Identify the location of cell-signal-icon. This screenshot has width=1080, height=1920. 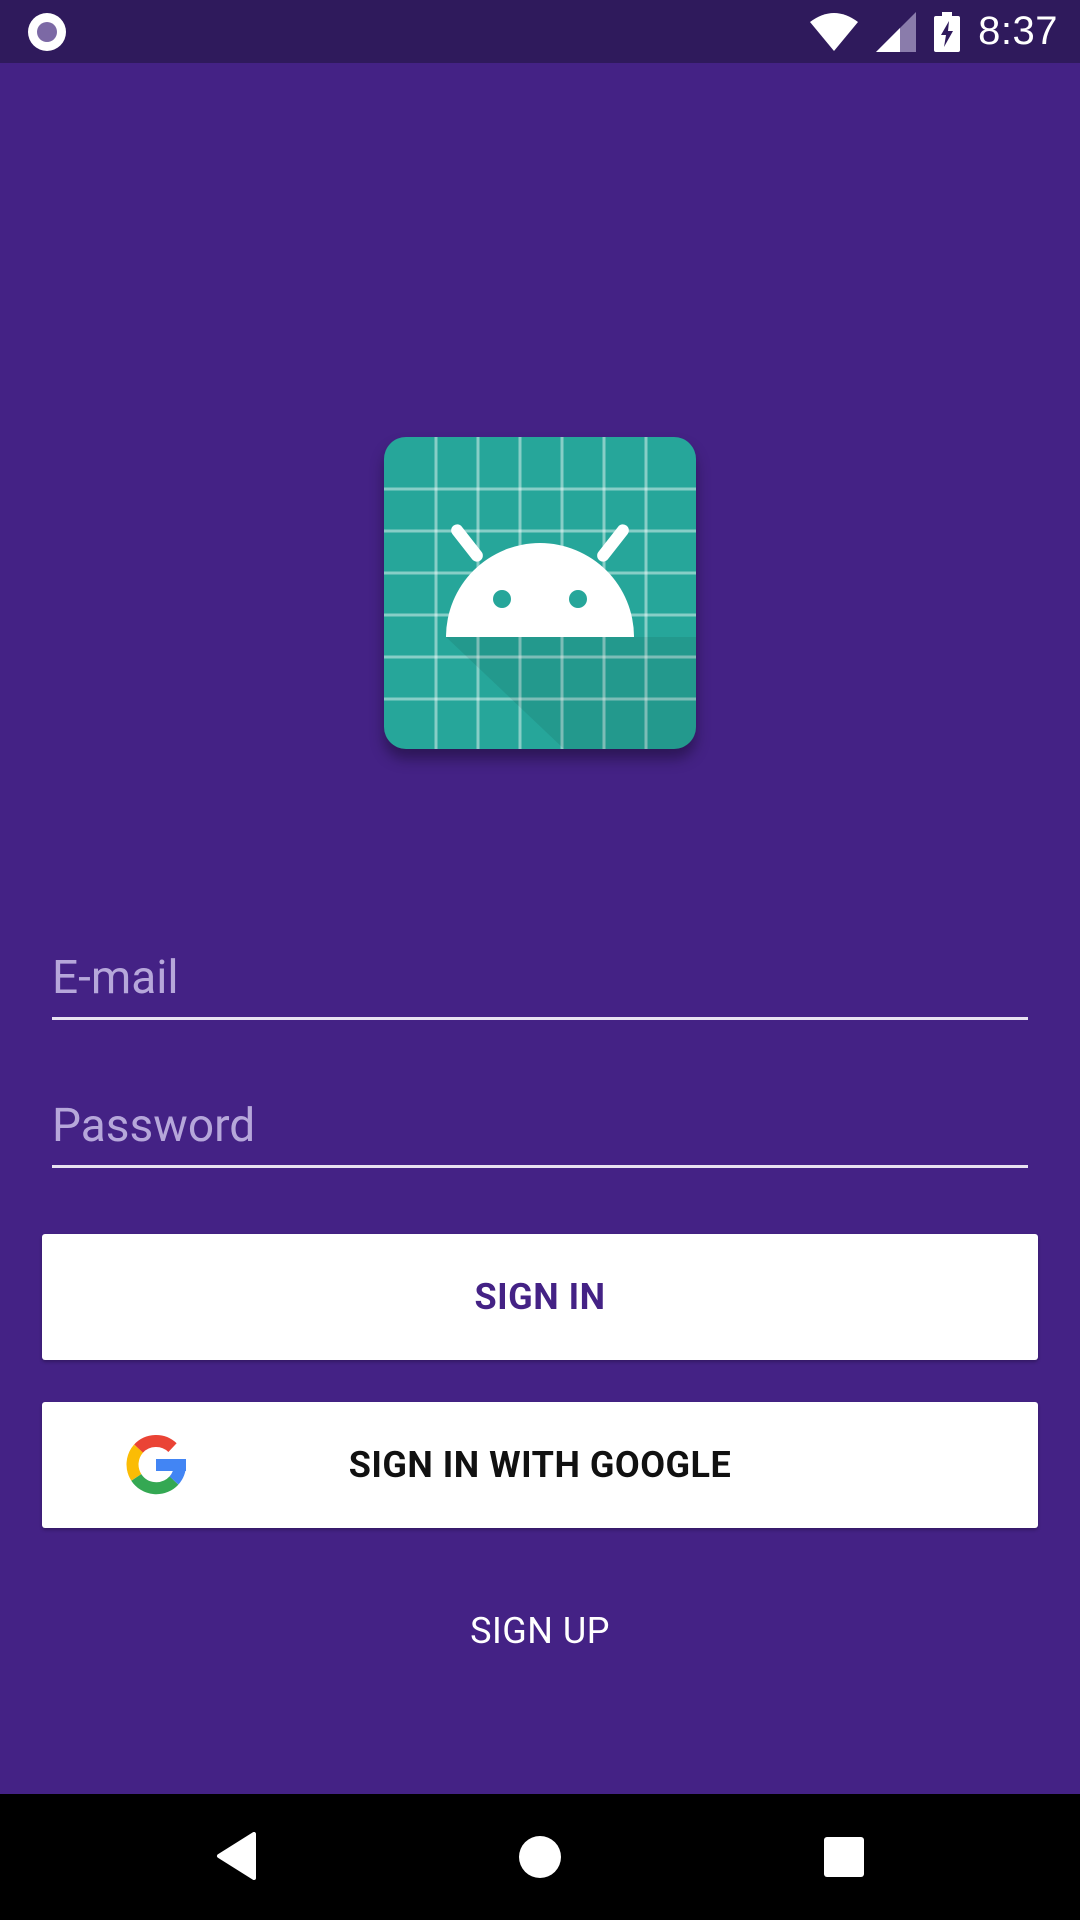
(896, 31).